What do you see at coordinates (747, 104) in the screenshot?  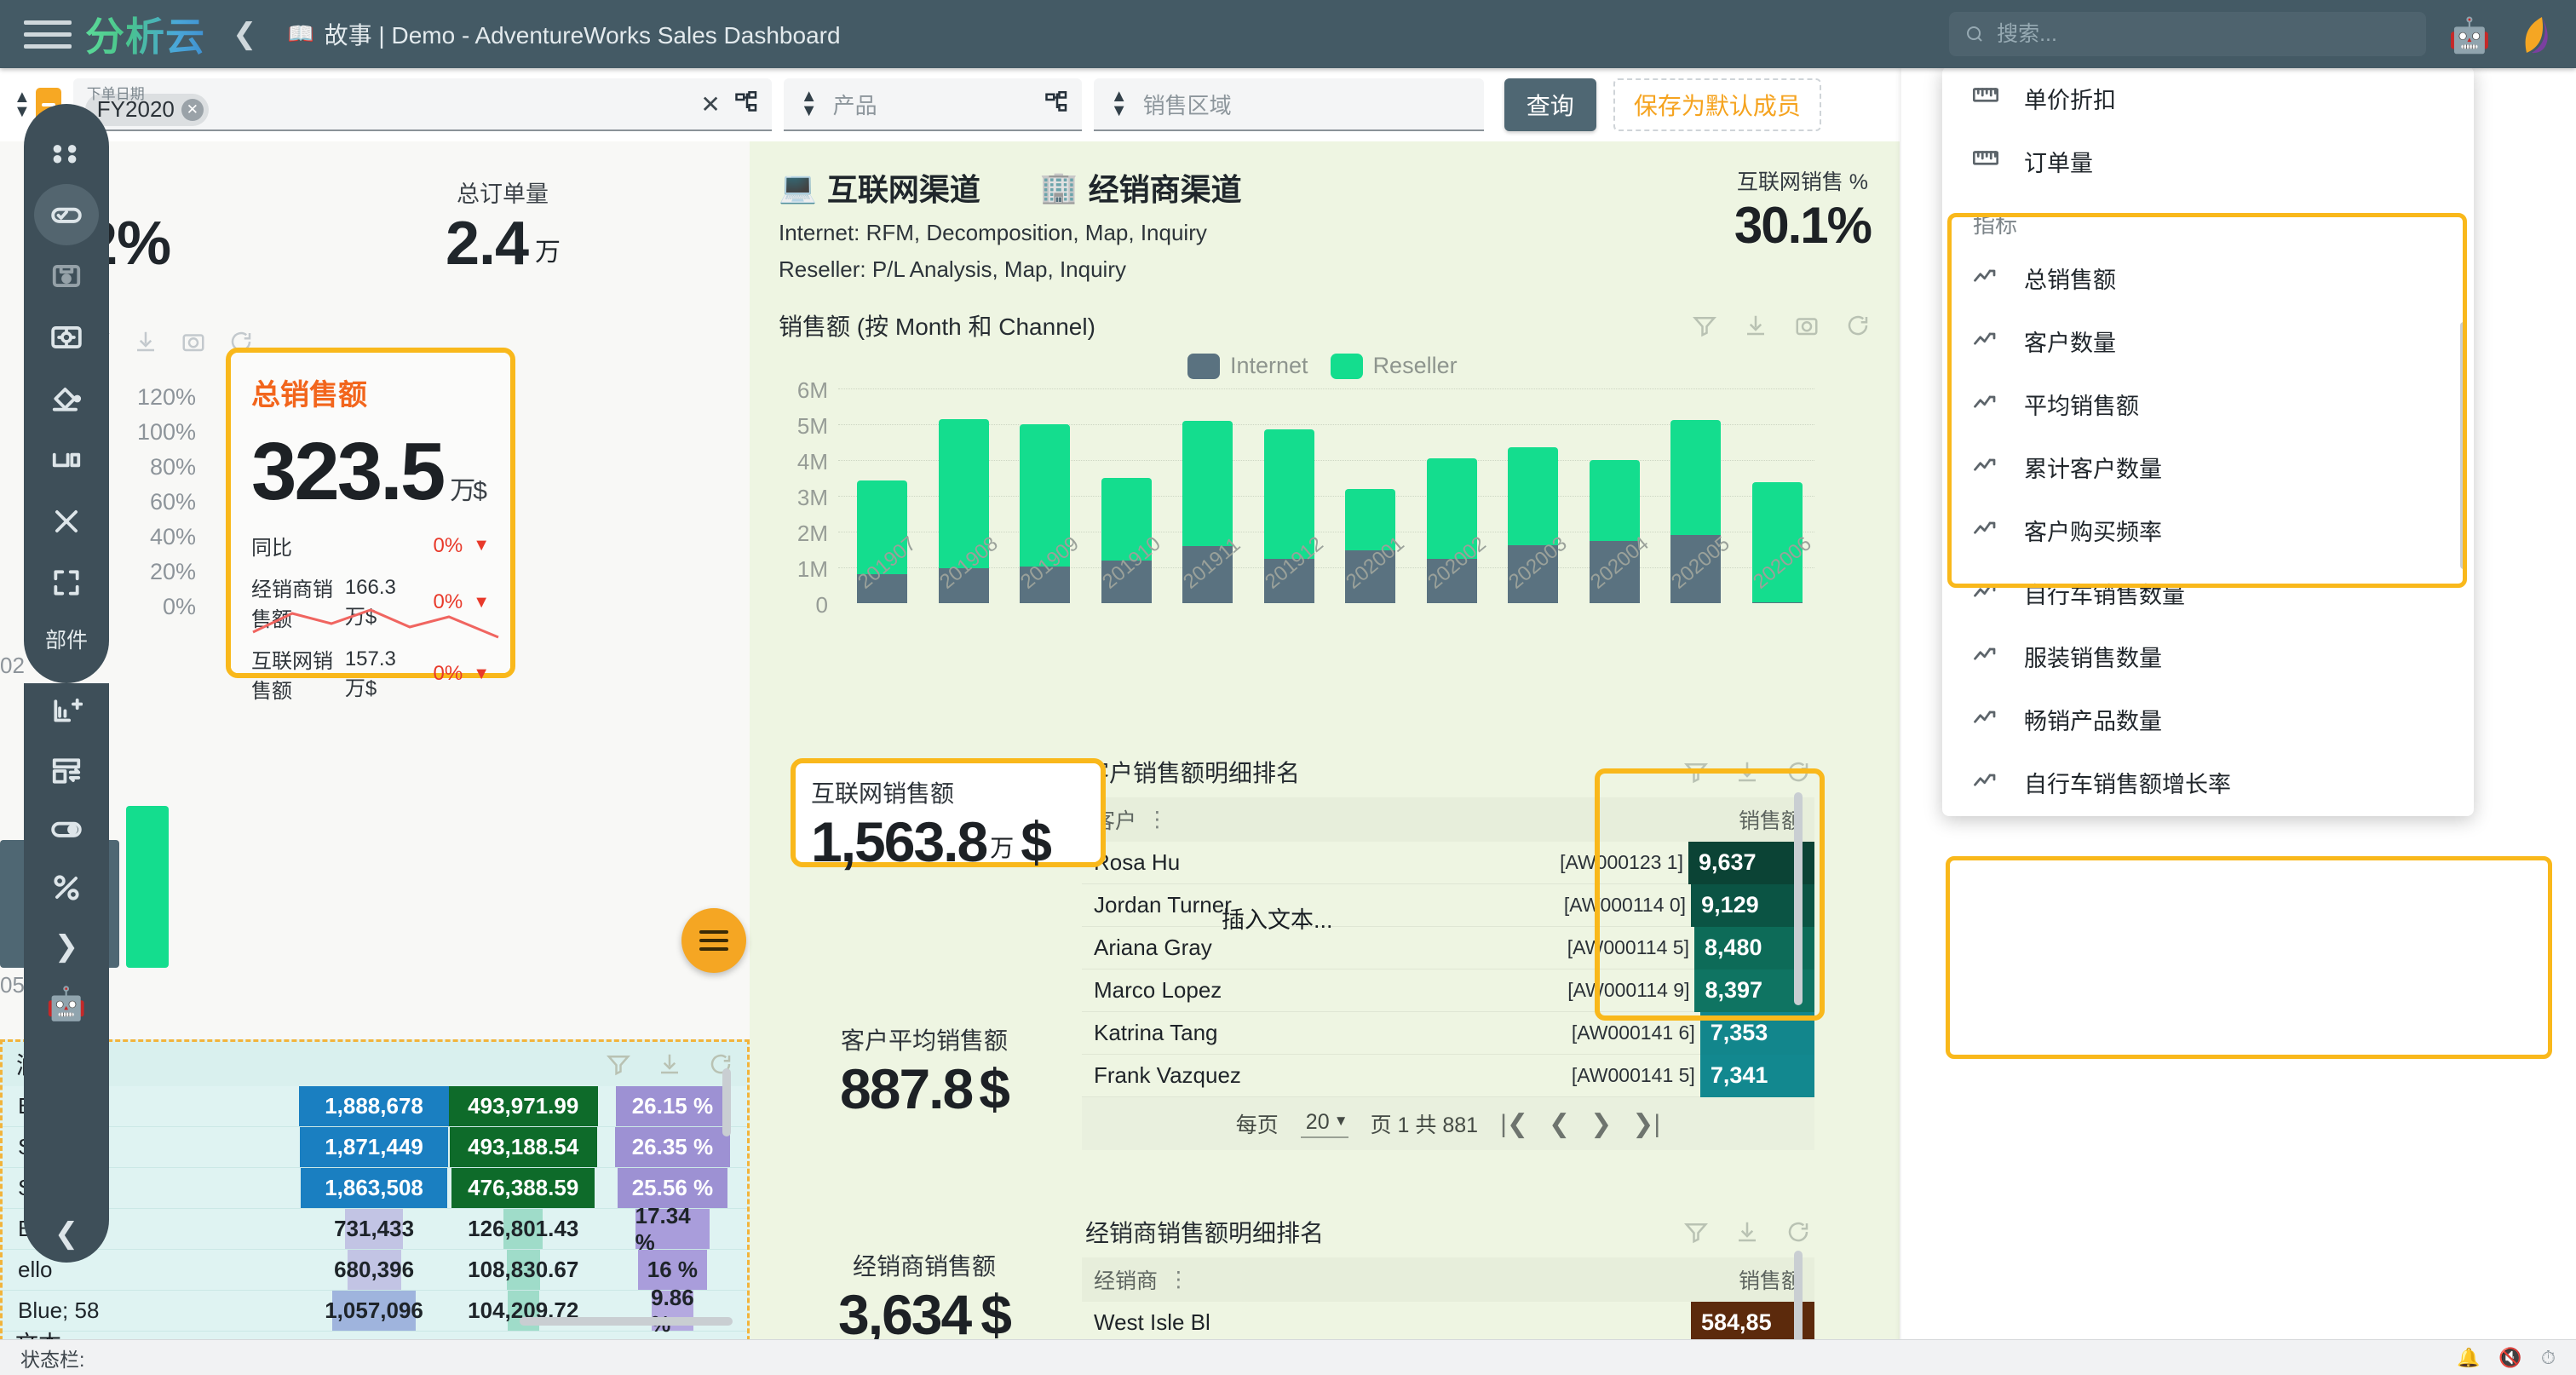 I see `hierarchy-icon` at bounding box center [747, 104].